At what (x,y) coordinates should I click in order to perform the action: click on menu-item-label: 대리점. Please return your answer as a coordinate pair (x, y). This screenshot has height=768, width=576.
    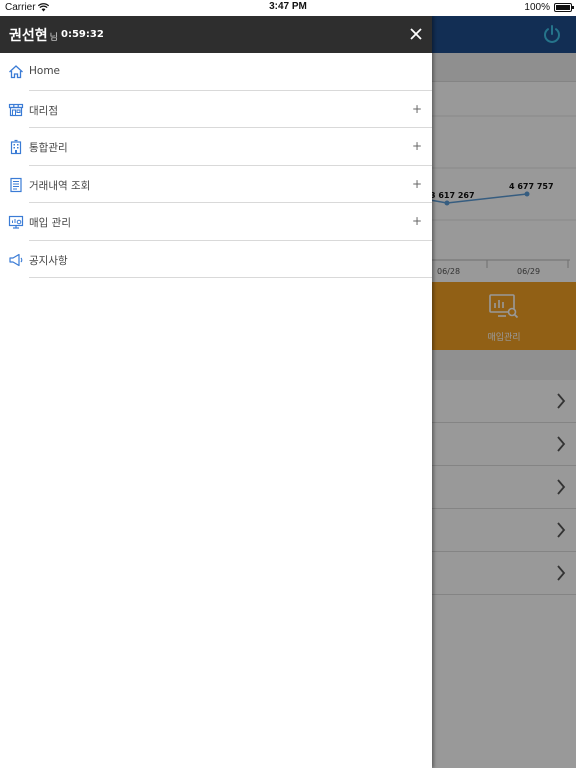
    Looking at the image, I should click on (43, 110).